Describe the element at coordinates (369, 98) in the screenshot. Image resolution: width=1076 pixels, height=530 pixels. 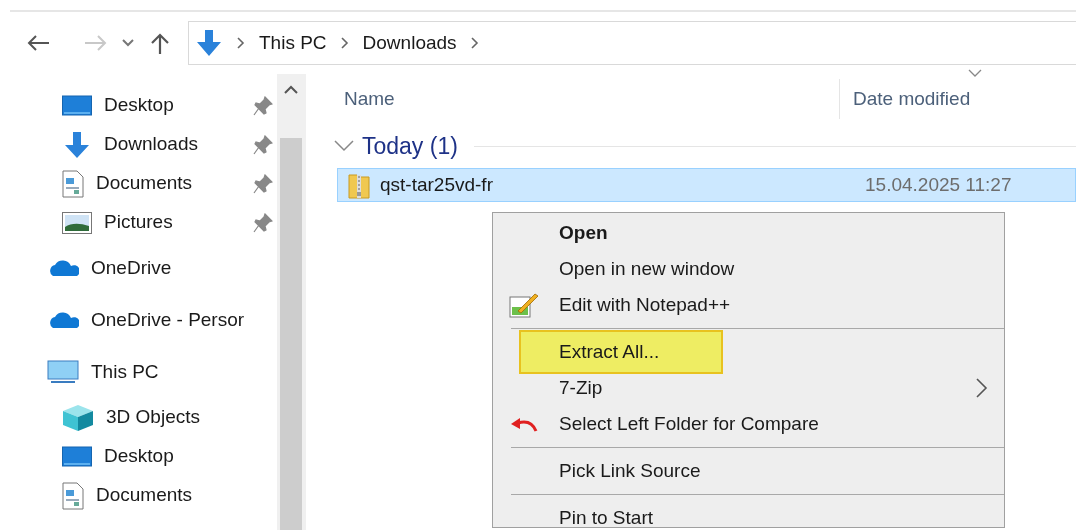
I see `column-header: Name` at that location.